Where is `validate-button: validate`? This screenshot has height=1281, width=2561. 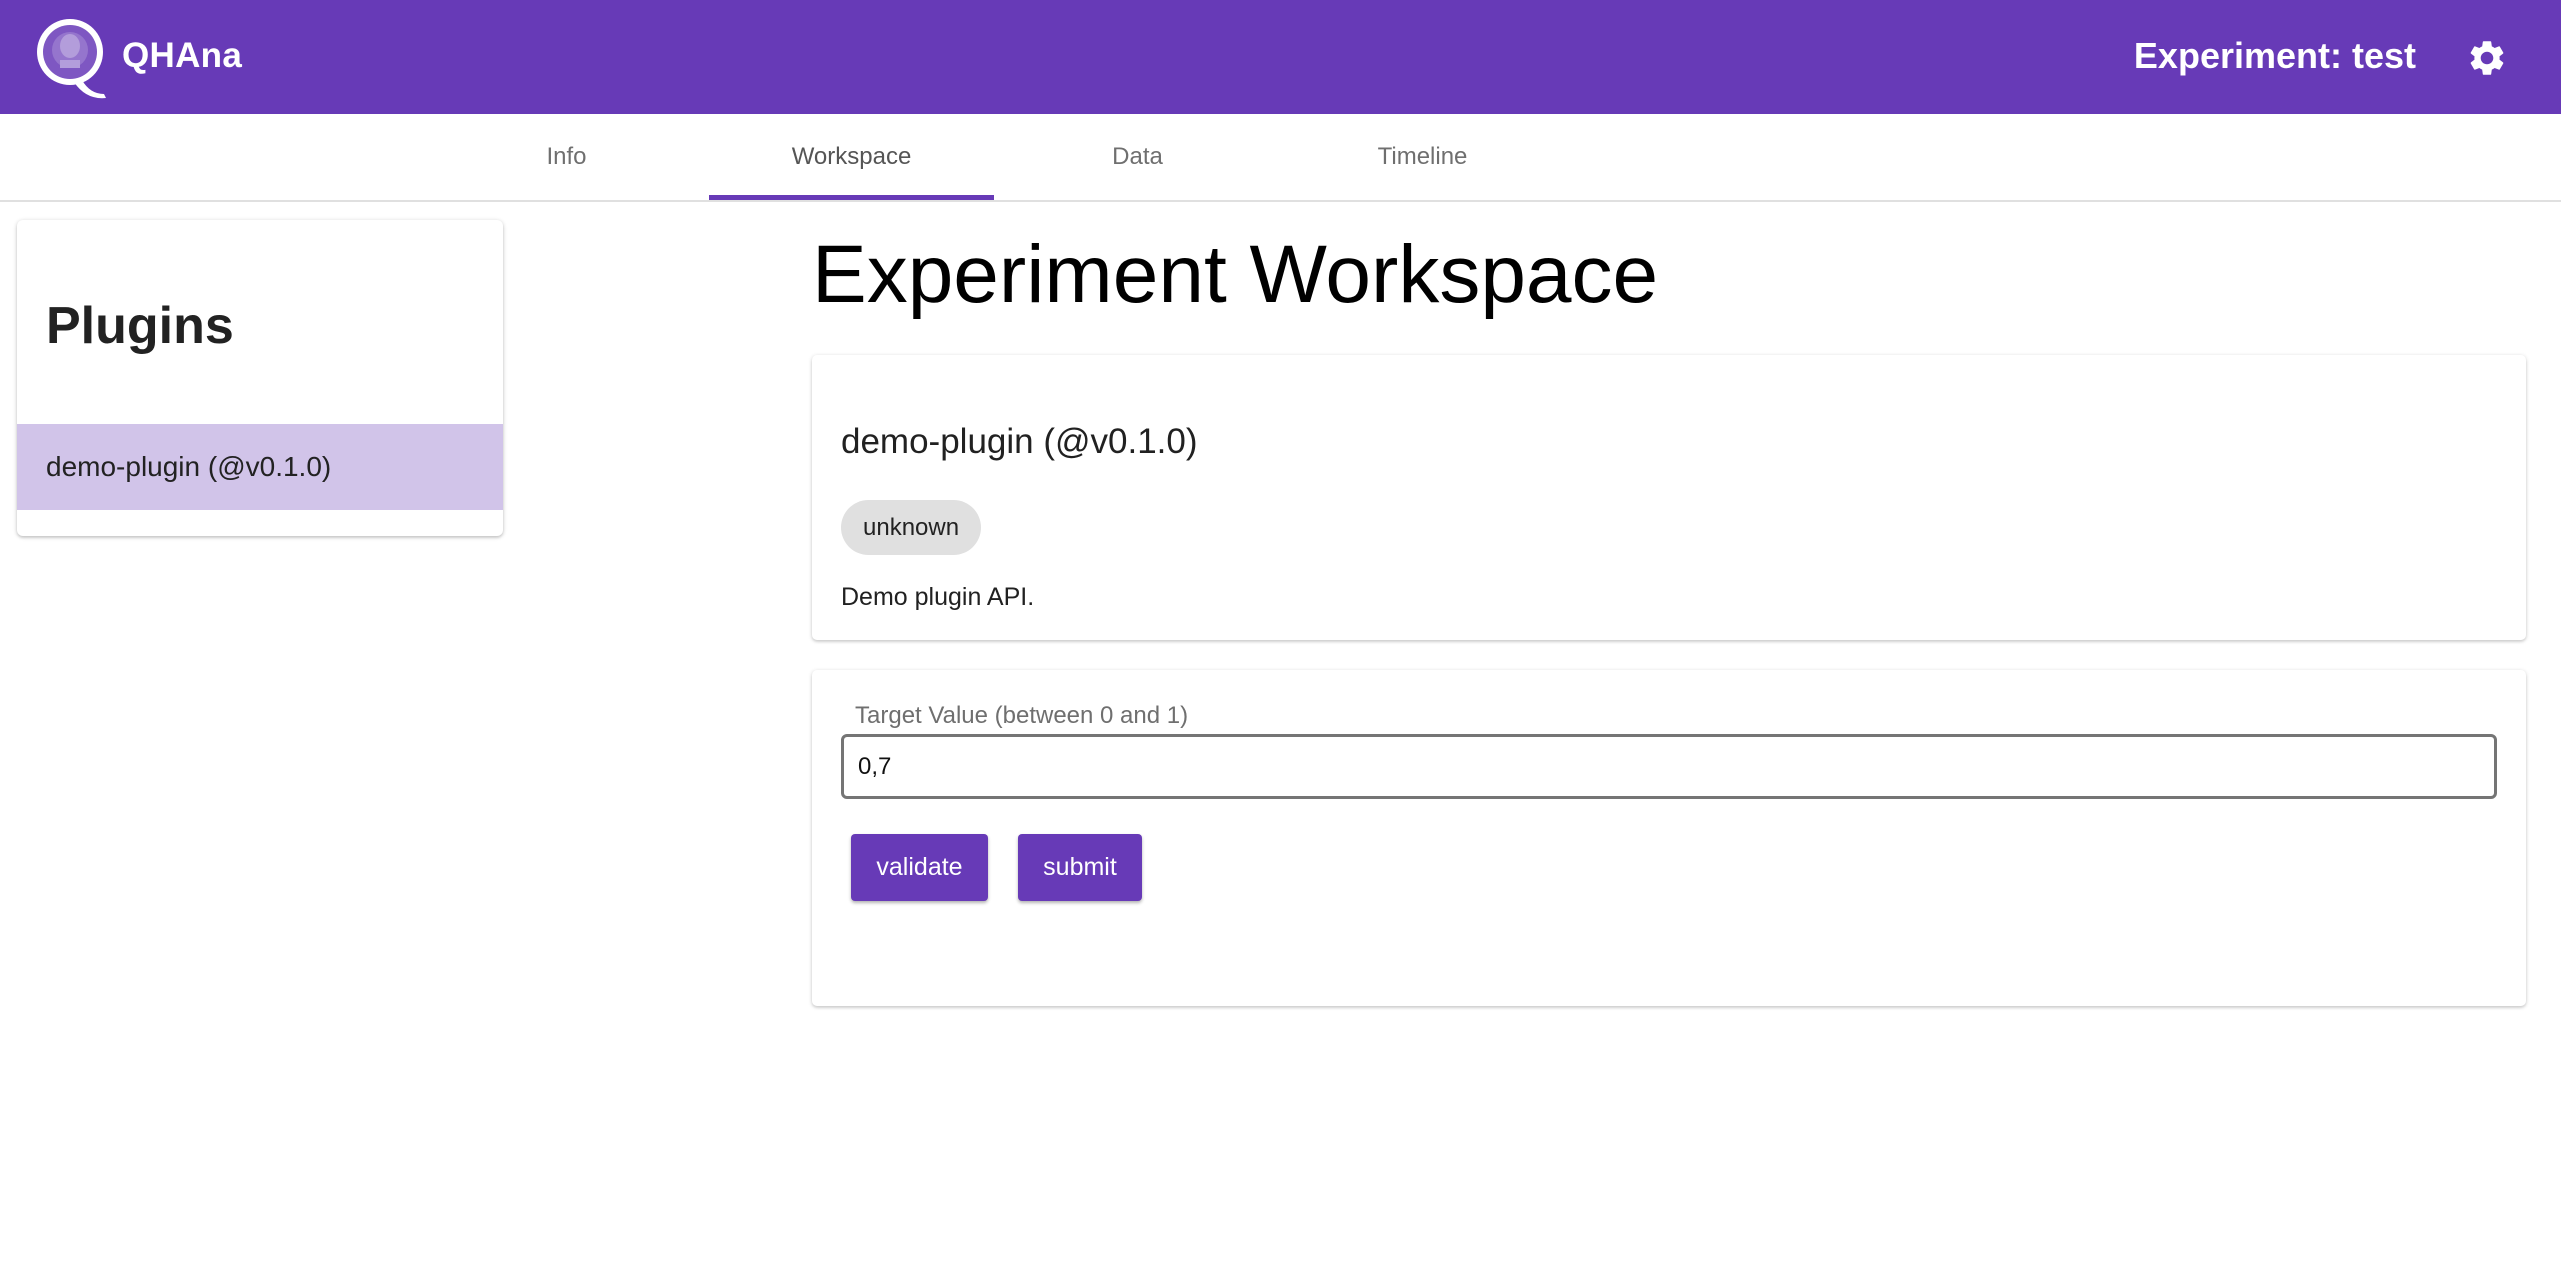
validate-button: validate is located at coordinates (919, 867).